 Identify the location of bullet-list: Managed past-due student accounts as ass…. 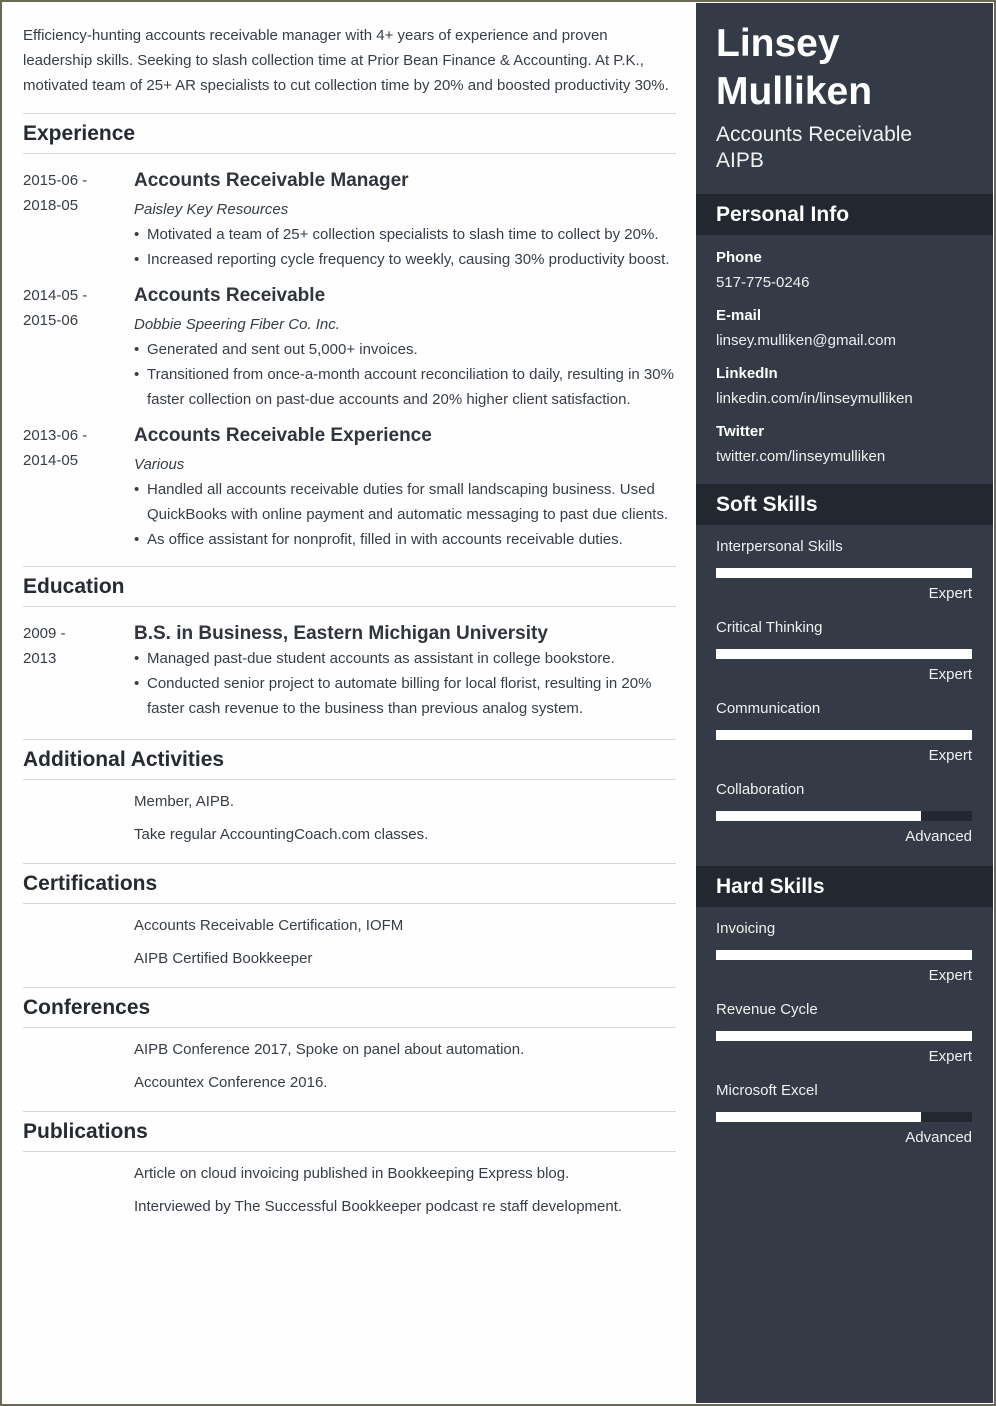
(405, 683).